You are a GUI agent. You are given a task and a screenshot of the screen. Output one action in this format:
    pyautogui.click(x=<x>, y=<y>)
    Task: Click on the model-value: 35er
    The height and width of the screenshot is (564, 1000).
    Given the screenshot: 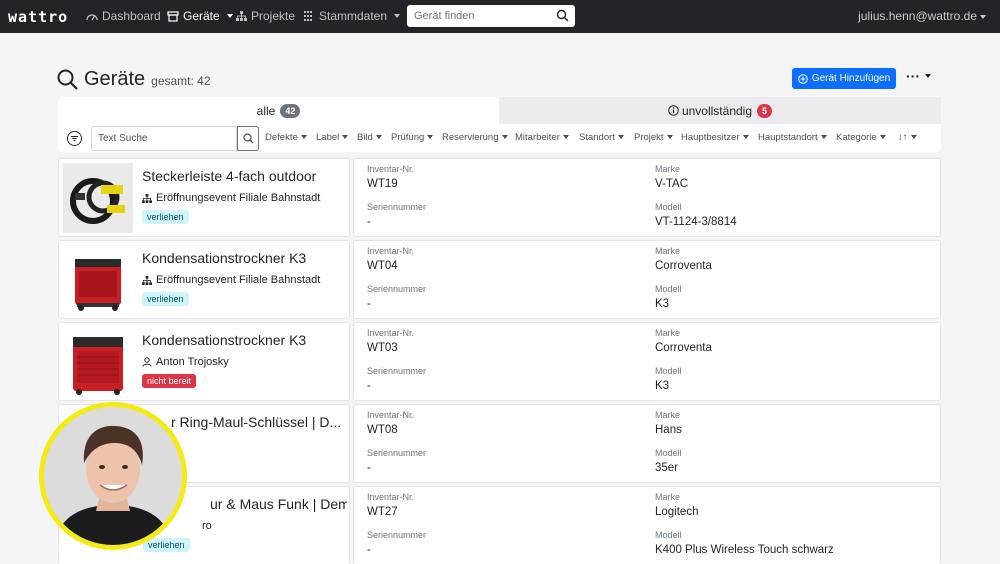 What is the action you would take?
    pyautogui.click(x=667, y=468)
    